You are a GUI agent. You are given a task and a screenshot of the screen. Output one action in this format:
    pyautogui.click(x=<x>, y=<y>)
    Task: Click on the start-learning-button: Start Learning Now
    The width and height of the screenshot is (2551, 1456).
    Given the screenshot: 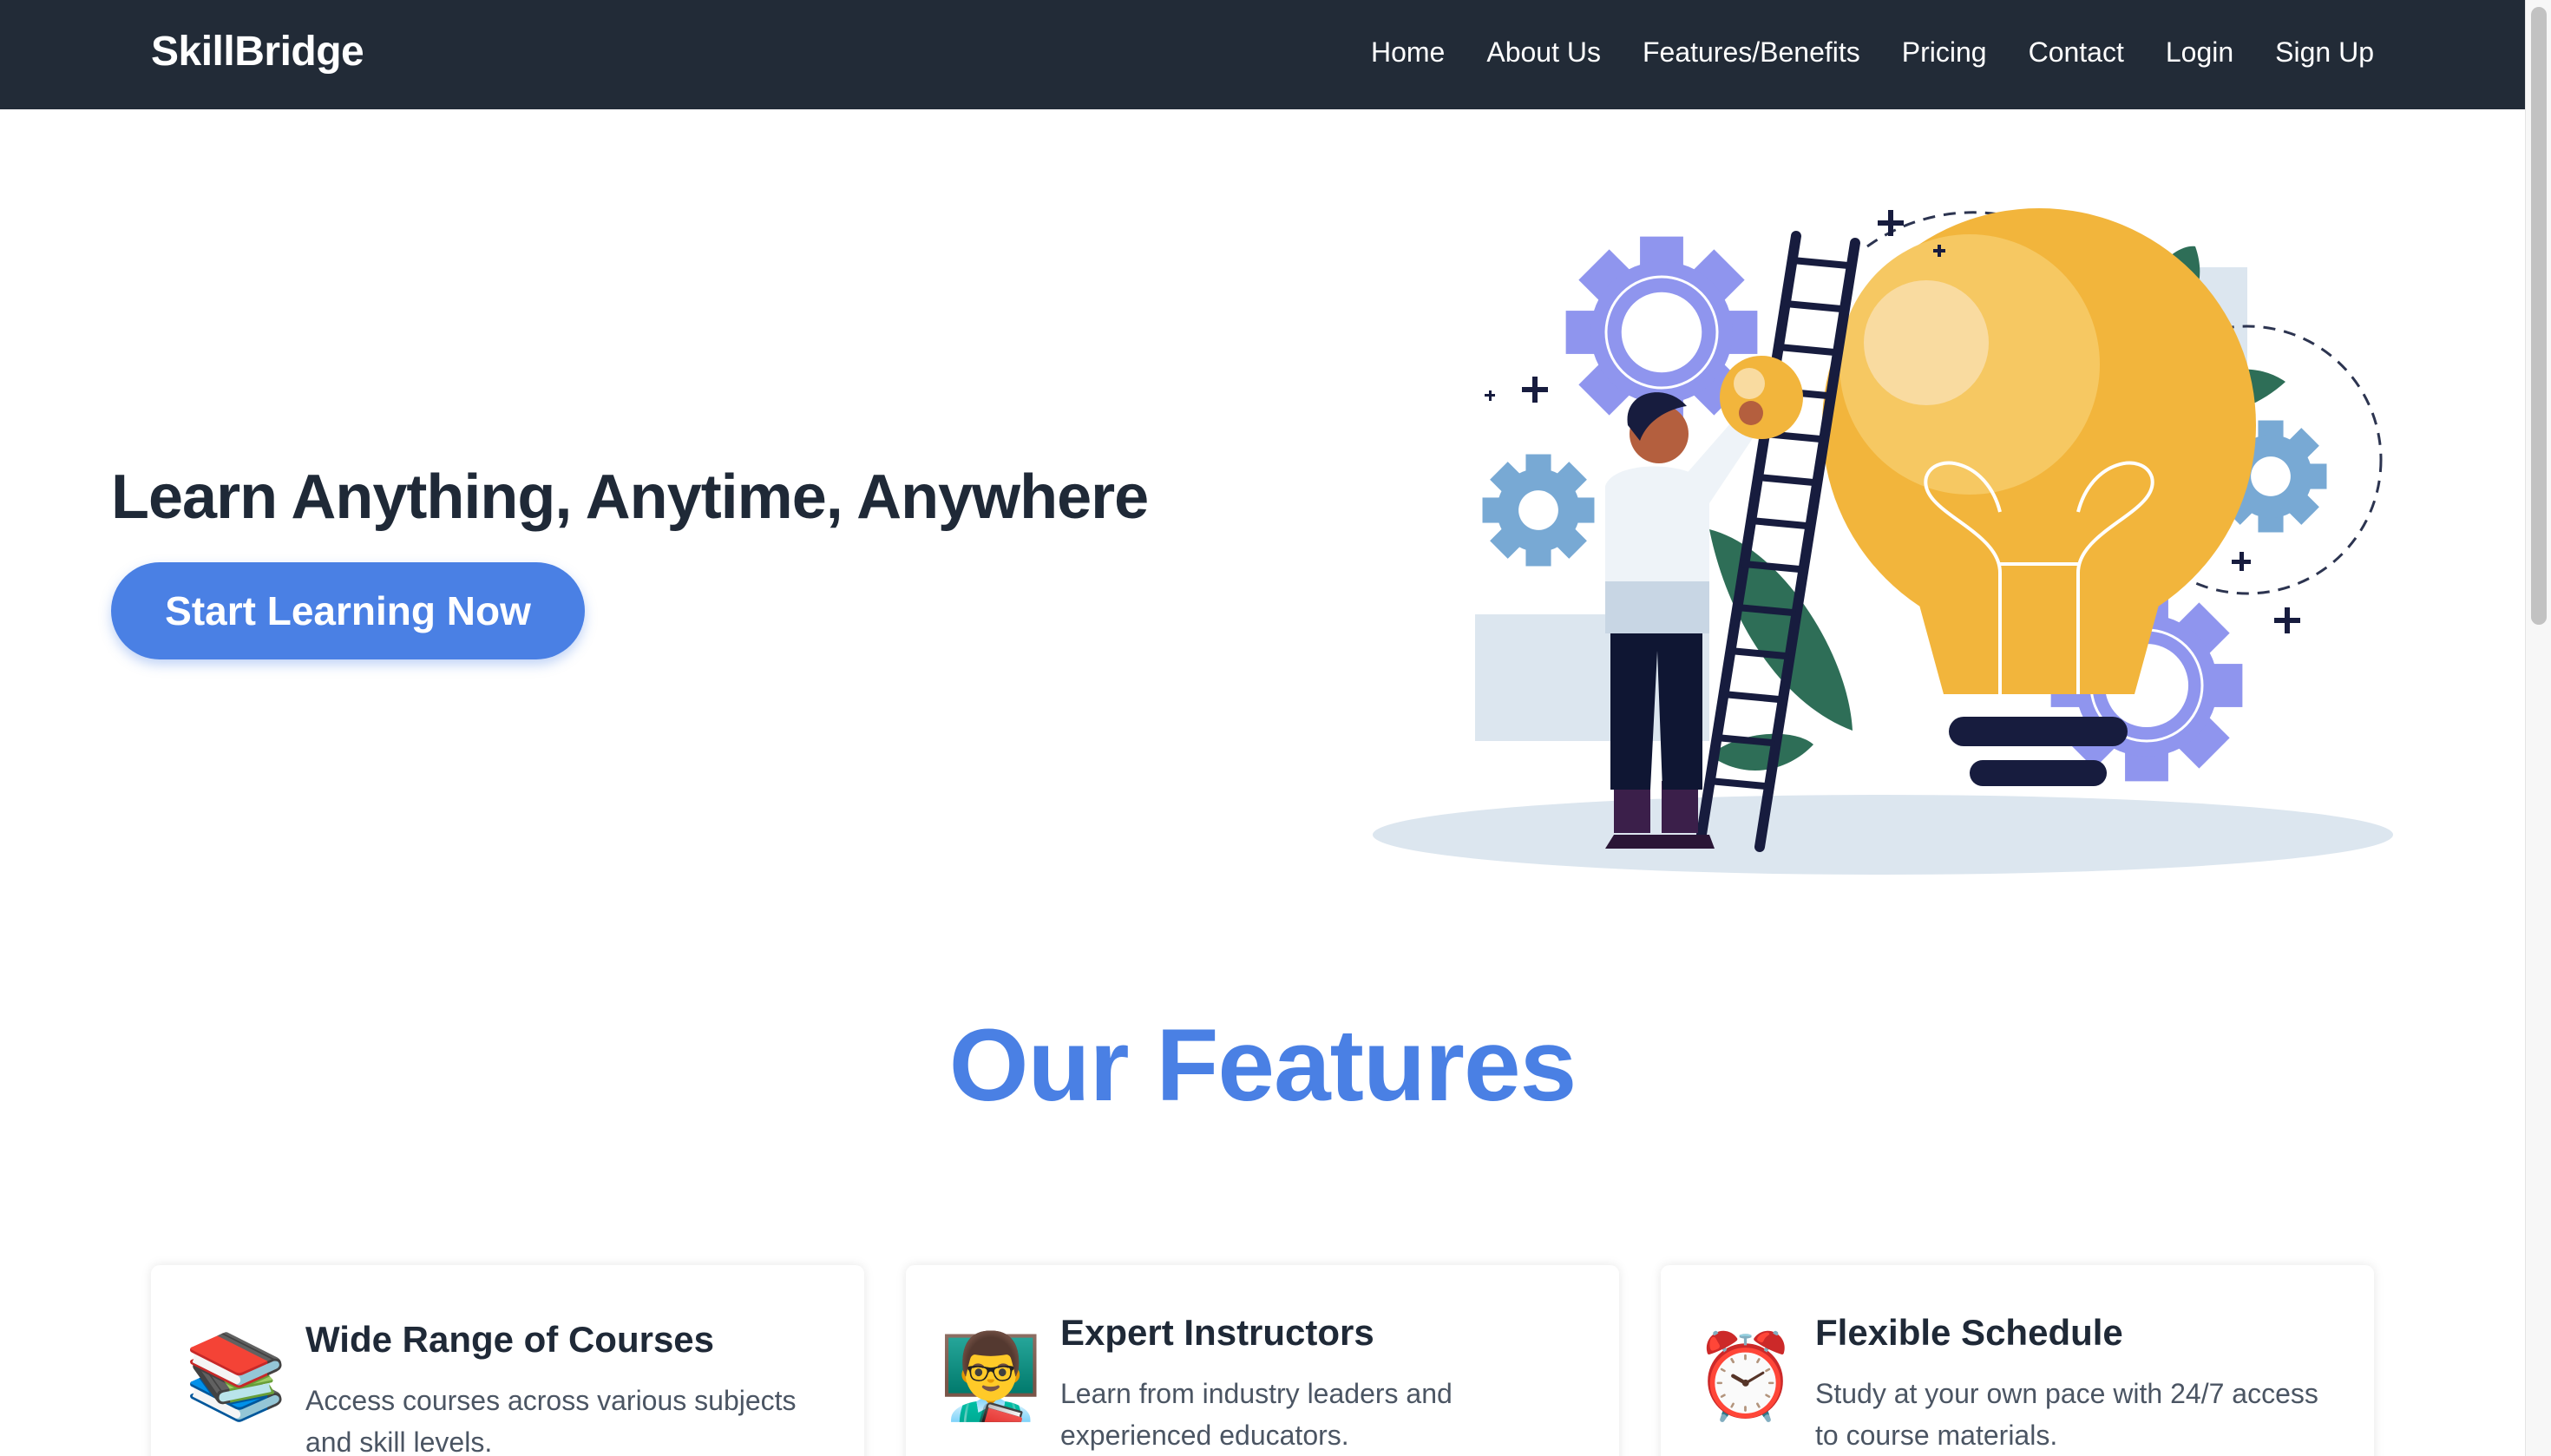 What is the action you would take?
    pyautogui.click(x=348, y=610)
    